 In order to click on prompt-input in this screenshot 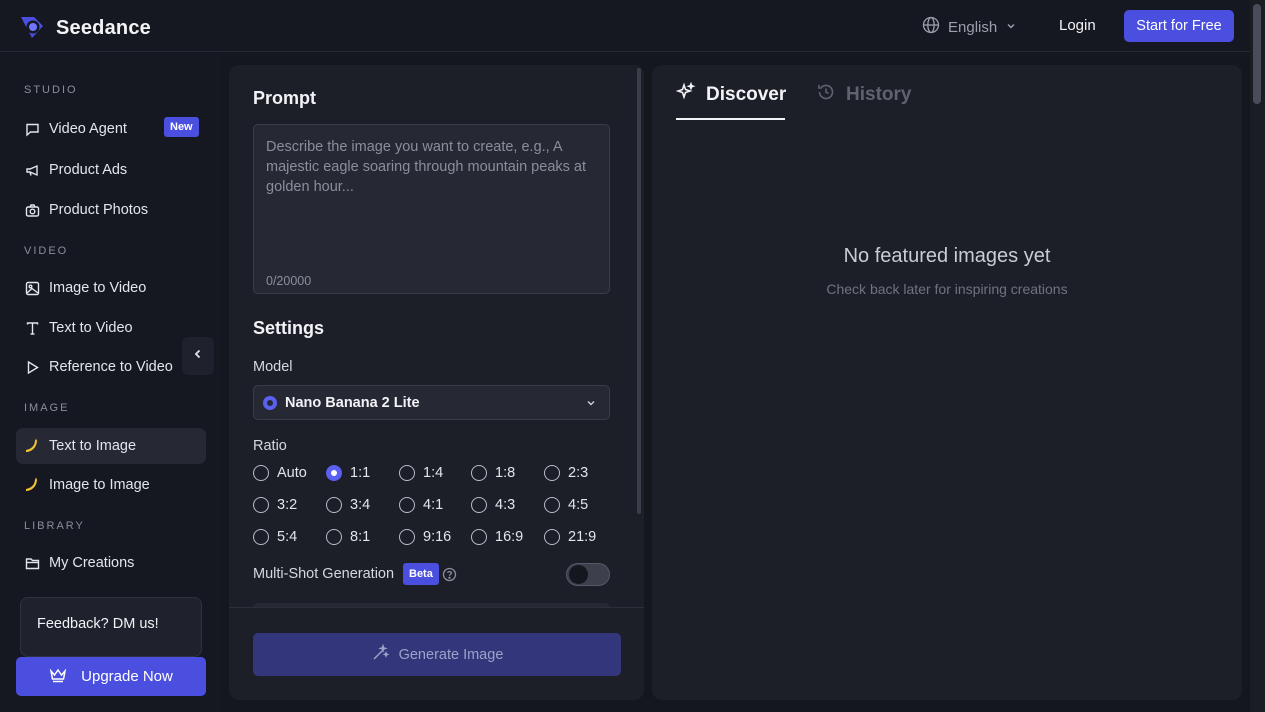, I will do `click(431, 195)`.